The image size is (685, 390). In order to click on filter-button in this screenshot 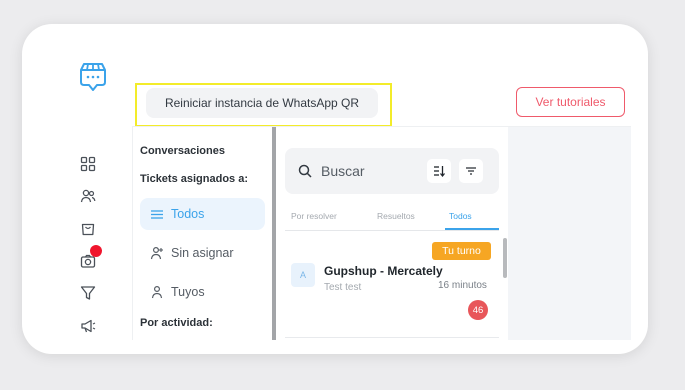, I will do `click(471, 171)`.